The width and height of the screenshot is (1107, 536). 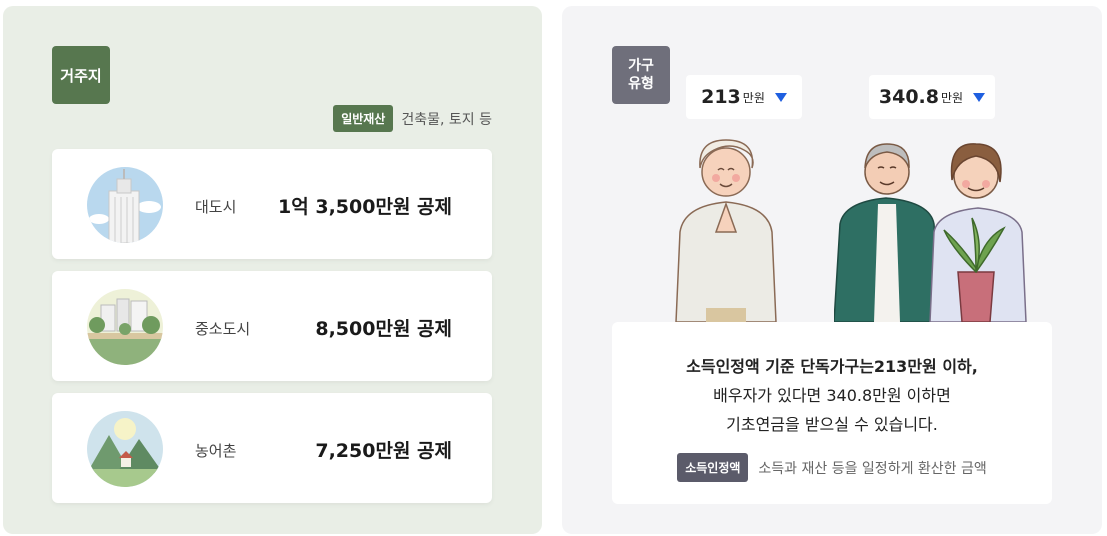 I want to click on info-line-1: 소득인정액 기준 단독가구는213만원 이하,, so click(x=832, y=366).